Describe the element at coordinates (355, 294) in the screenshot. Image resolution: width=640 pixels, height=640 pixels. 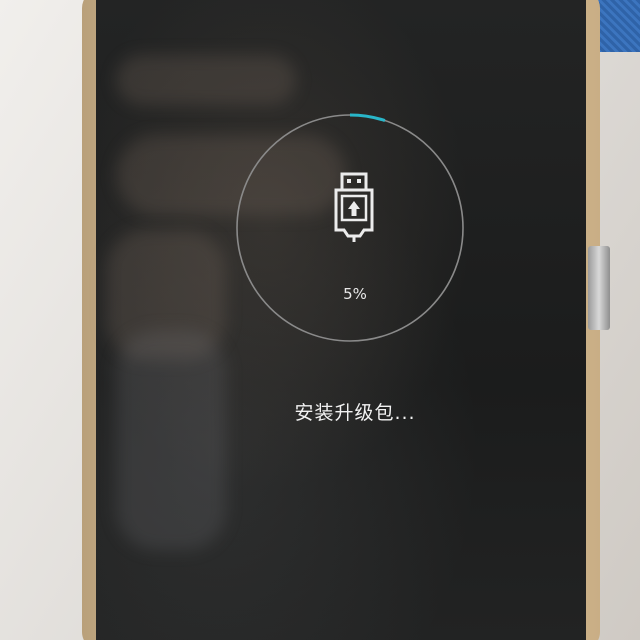
I see `progress-percent-text: 5%` at that location.